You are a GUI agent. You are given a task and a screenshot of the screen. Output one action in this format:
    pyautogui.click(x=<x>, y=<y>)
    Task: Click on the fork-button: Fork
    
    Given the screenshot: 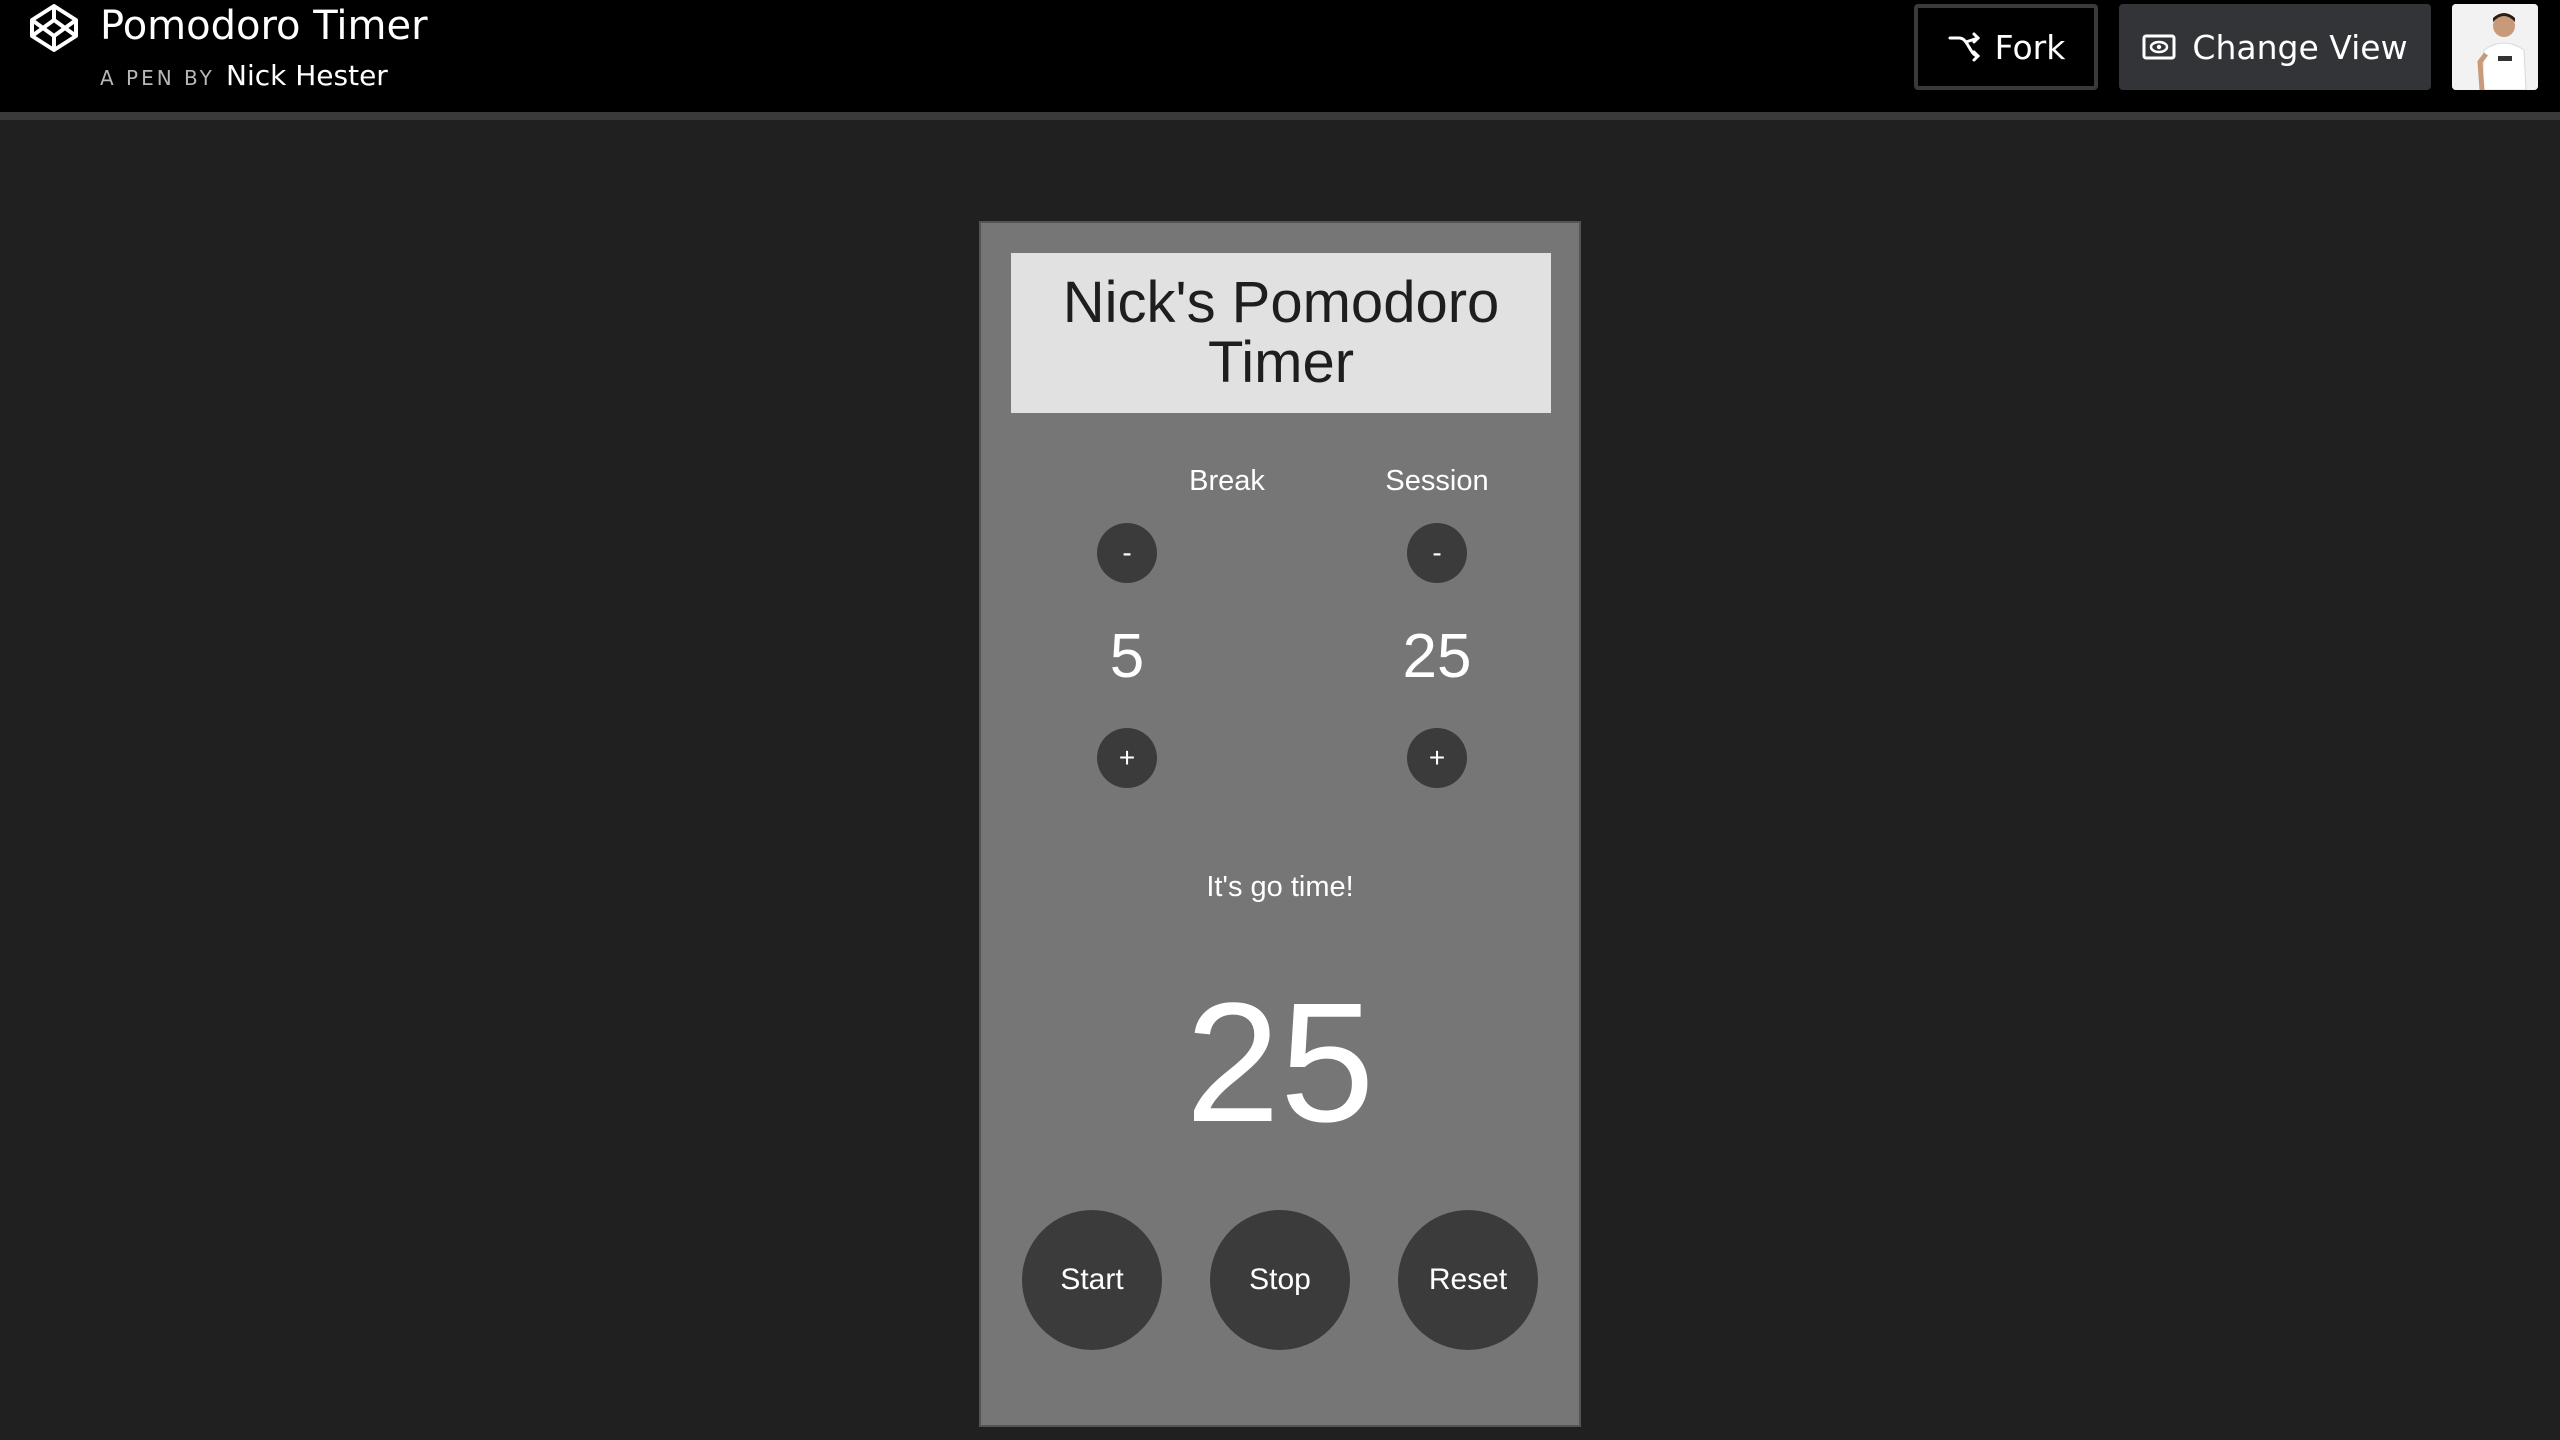 What is the action you would take?
    pyautogui.click(x=2006, y=47)
    